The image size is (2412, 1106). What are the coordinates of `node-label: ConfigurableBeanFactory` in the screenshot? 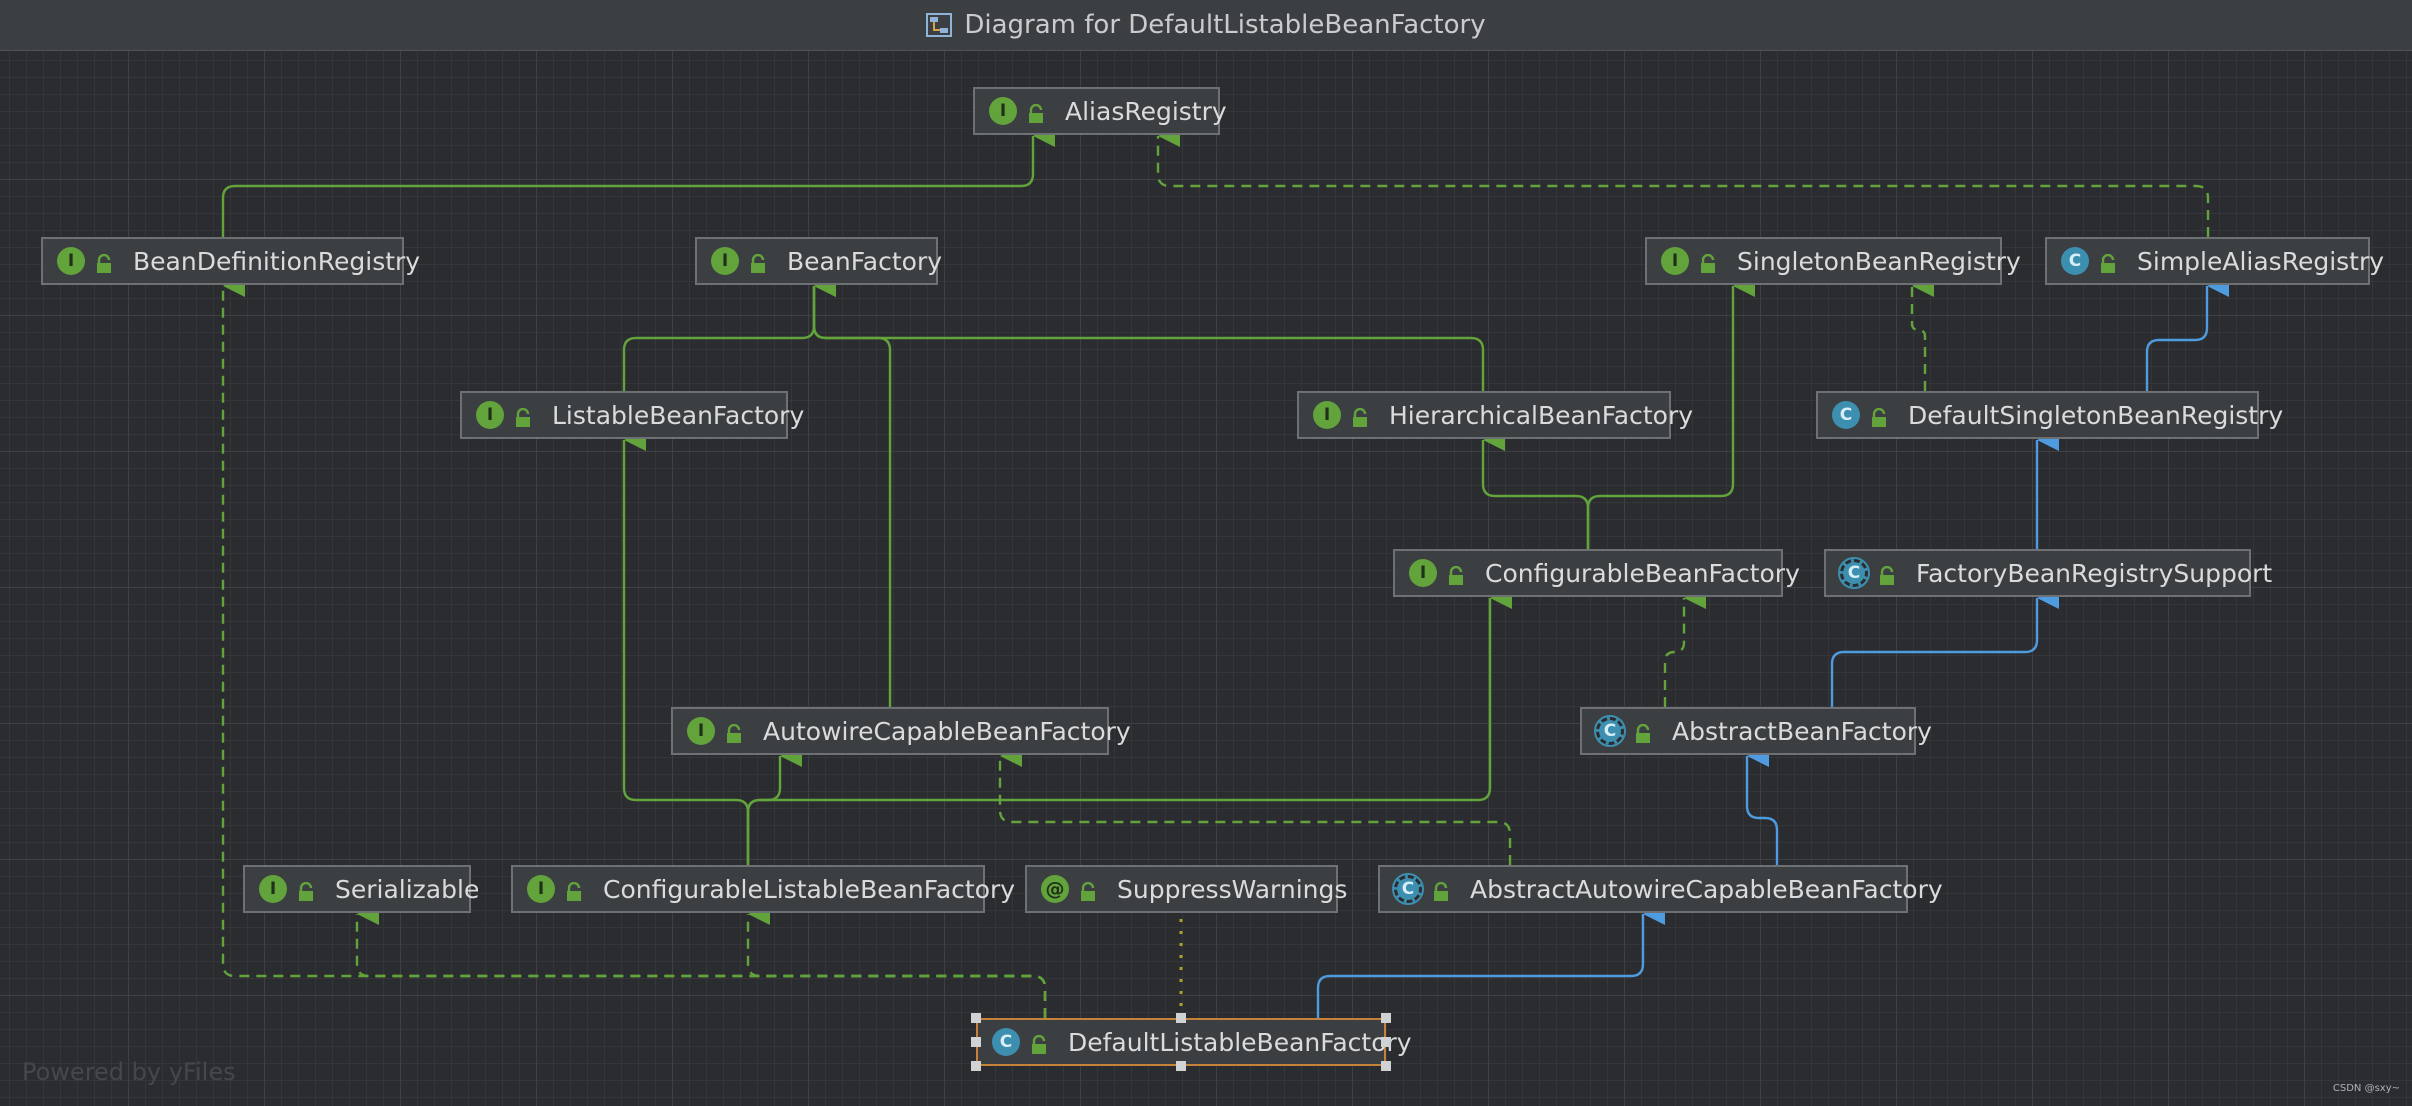 It's located at (1642, 573).